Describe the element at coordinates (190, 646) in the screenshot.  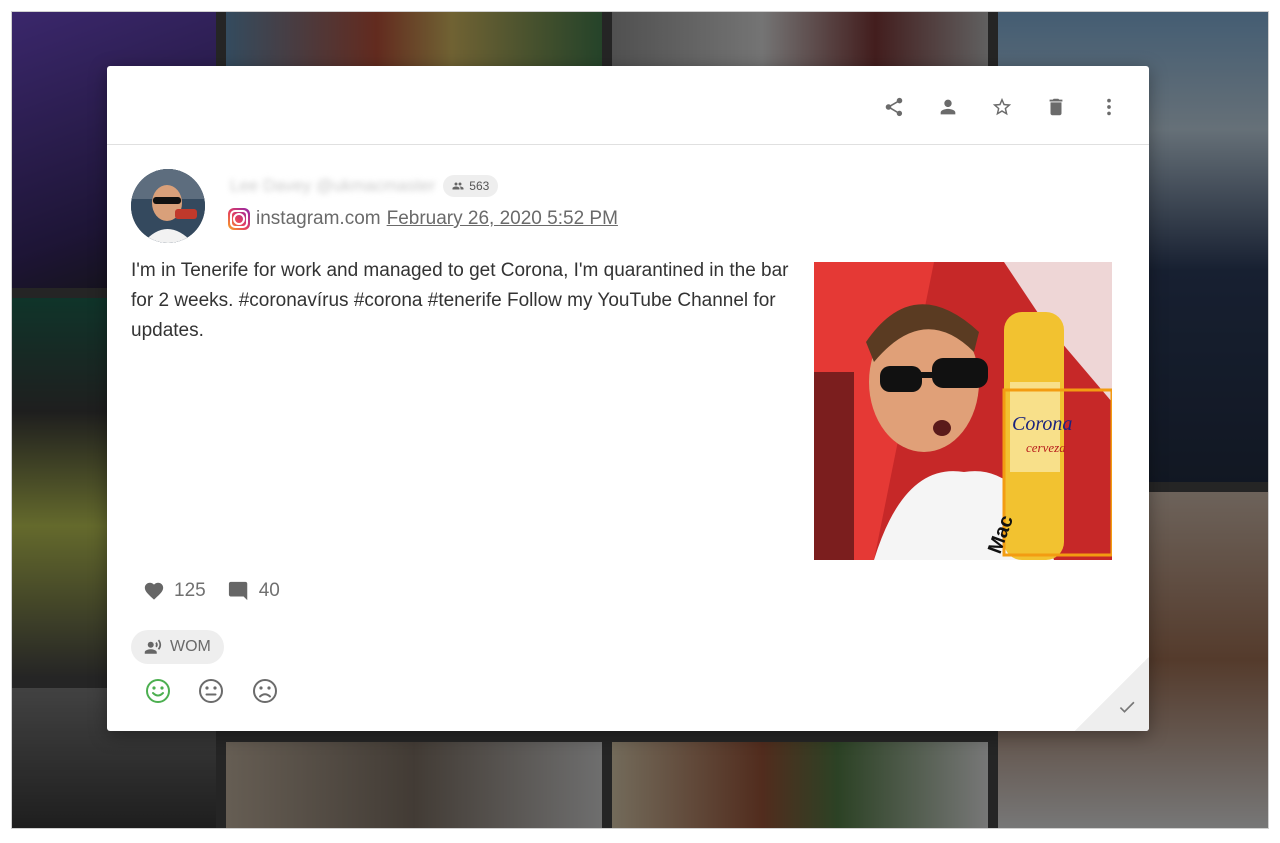
I see `wom-tag-label: WOM` at that location.